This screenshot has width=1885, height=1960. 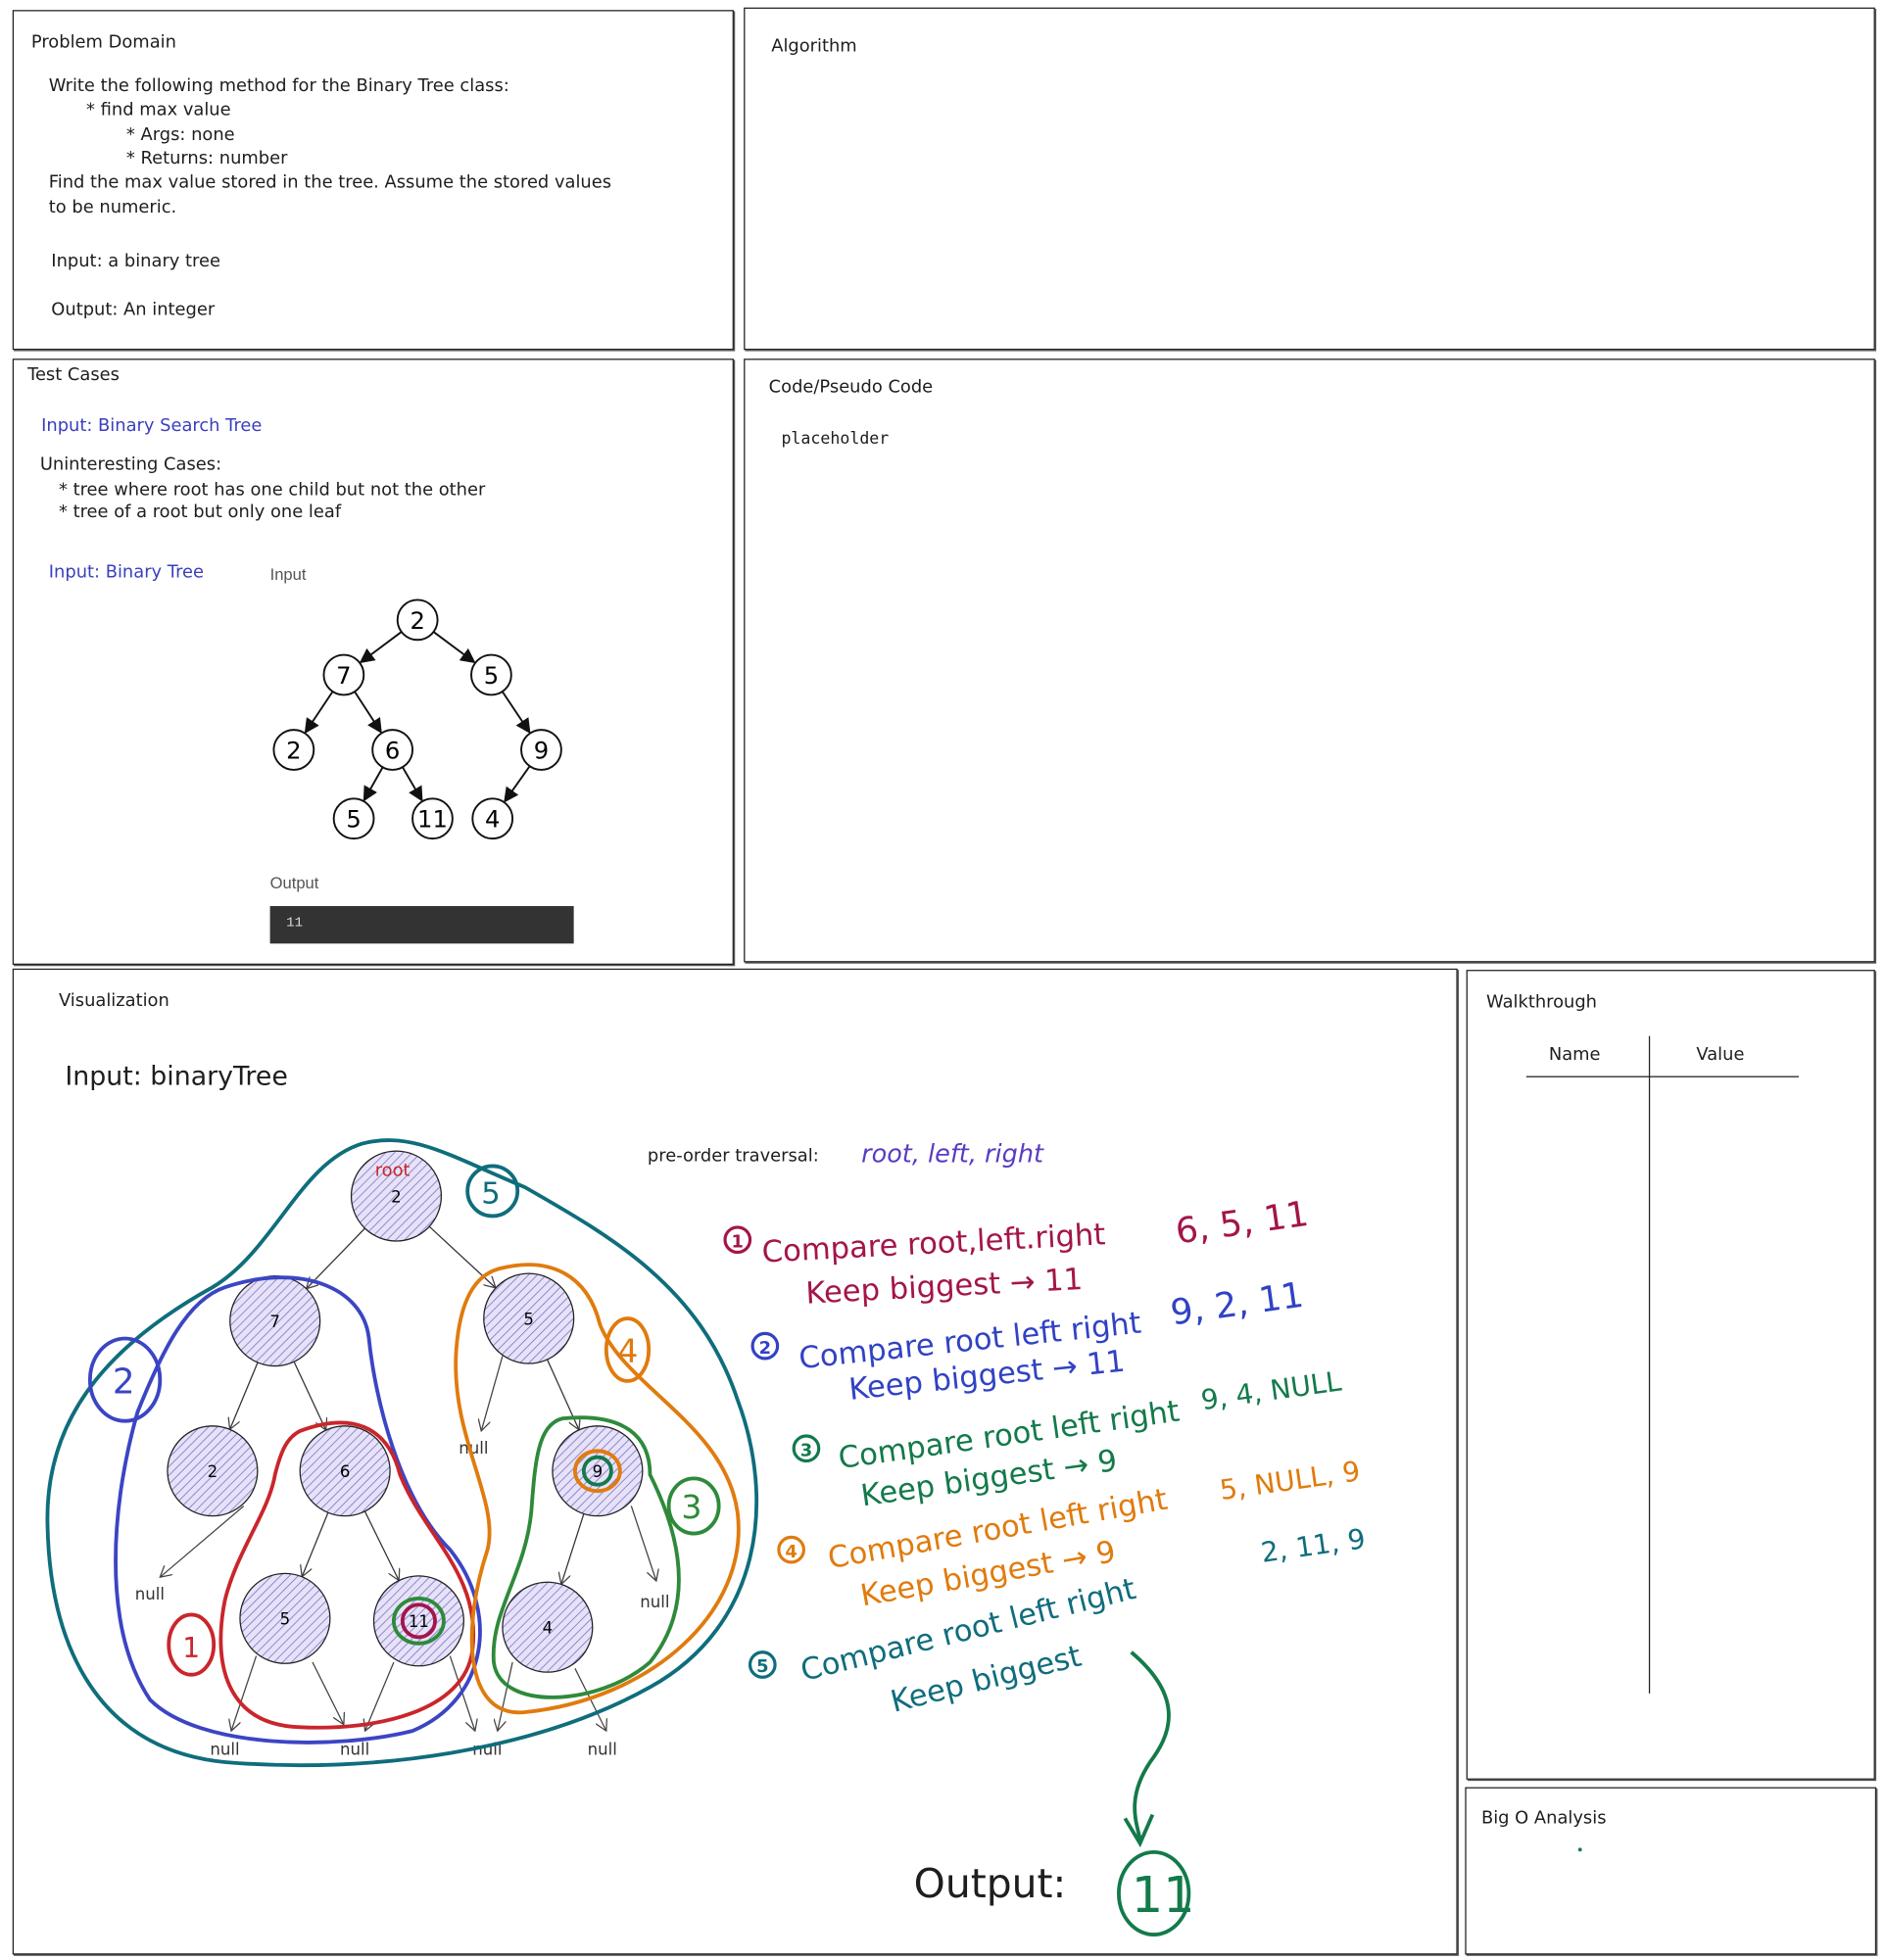 I want to click on output-label: Output, so click(x=294, y=882).